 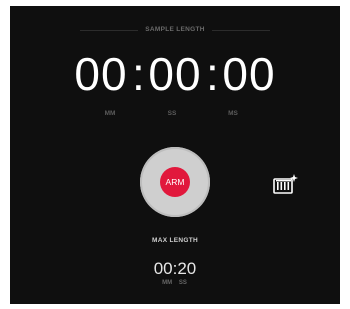 I want to click on max-length-label: MAX LENGTH, so click(x=175, y=240).